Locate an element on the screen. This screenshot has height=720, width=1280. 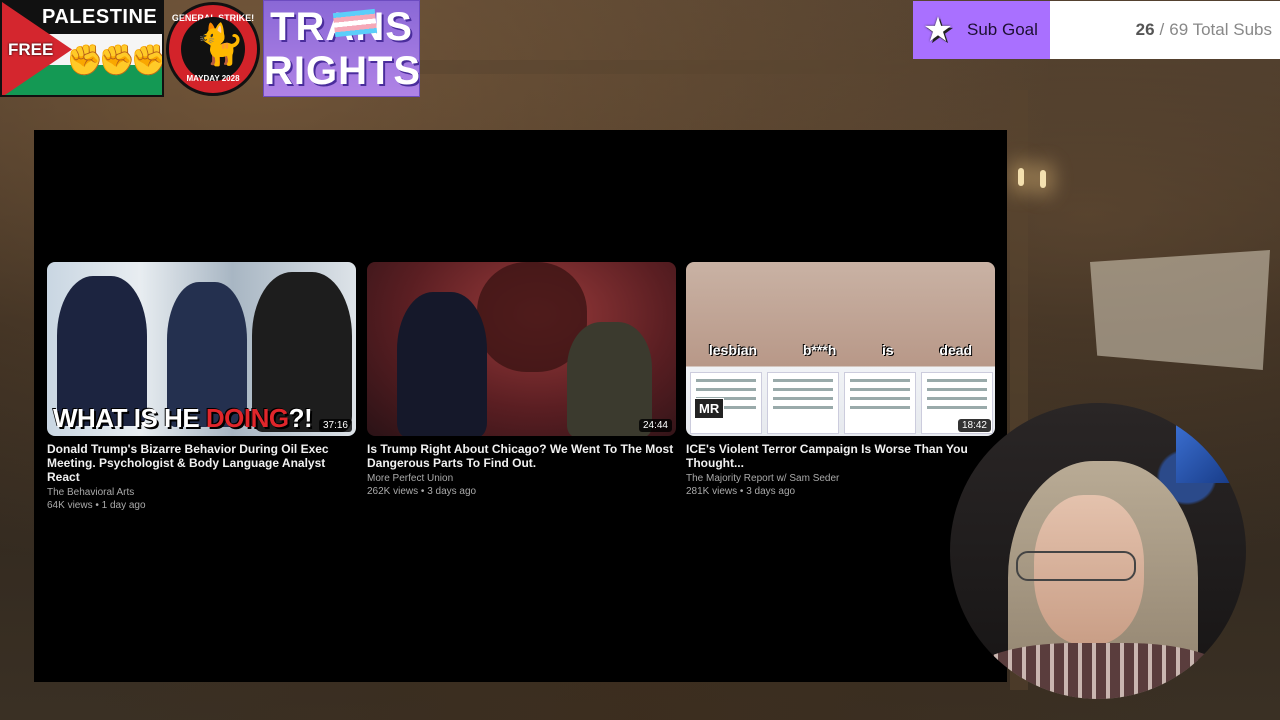
sub-goal-progress: 26 / 69 Total Subs is located at coordinates (1165, 30).